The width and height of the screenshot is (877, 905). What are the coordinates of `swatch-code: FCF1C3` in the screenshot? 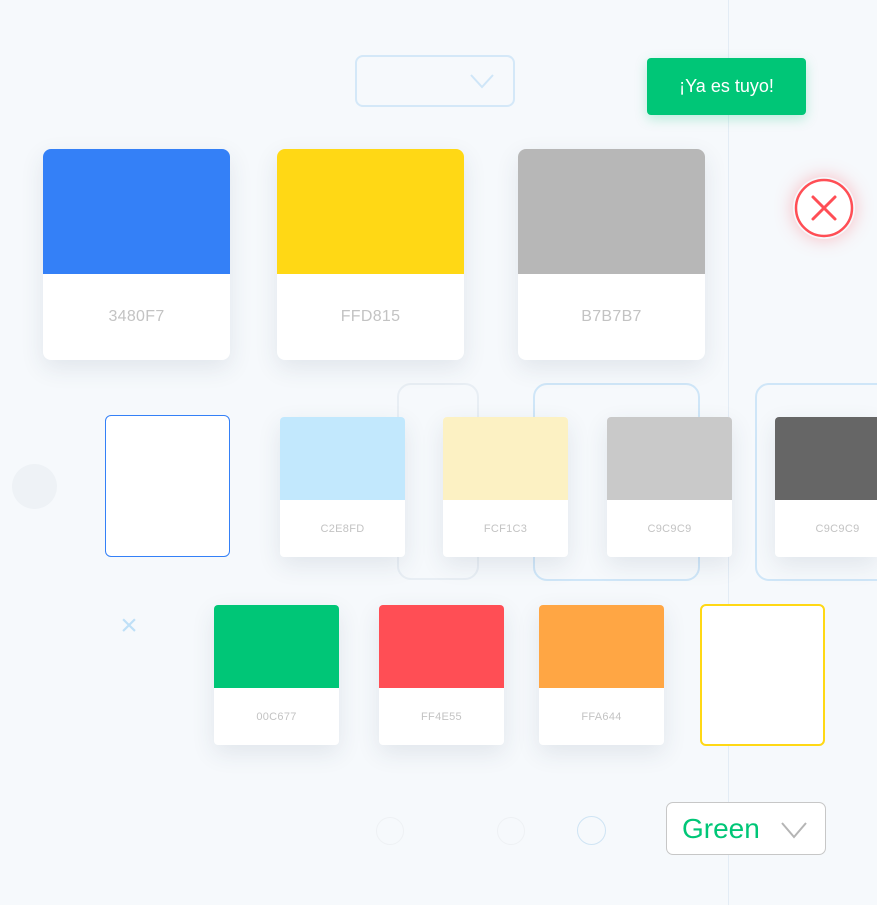 It's located at (505, 528).